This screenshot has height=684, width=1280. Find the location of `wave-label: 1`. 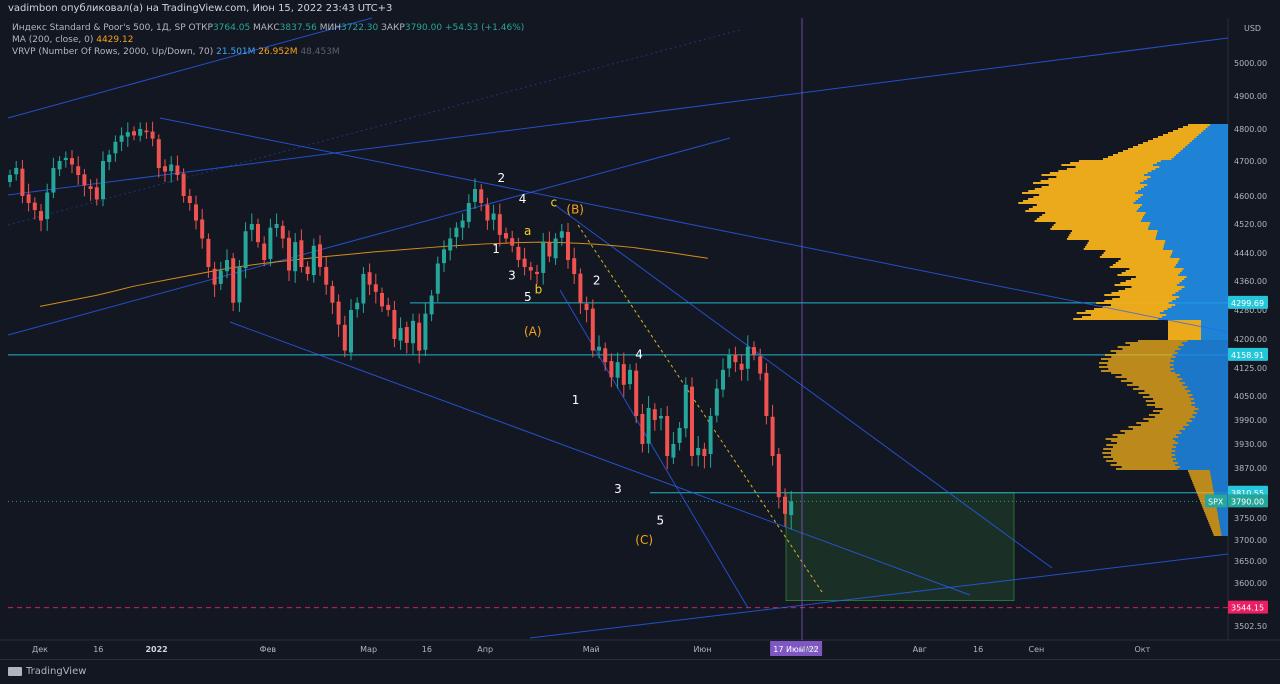

wave-label: 1 is located at coordinates (496, 249).